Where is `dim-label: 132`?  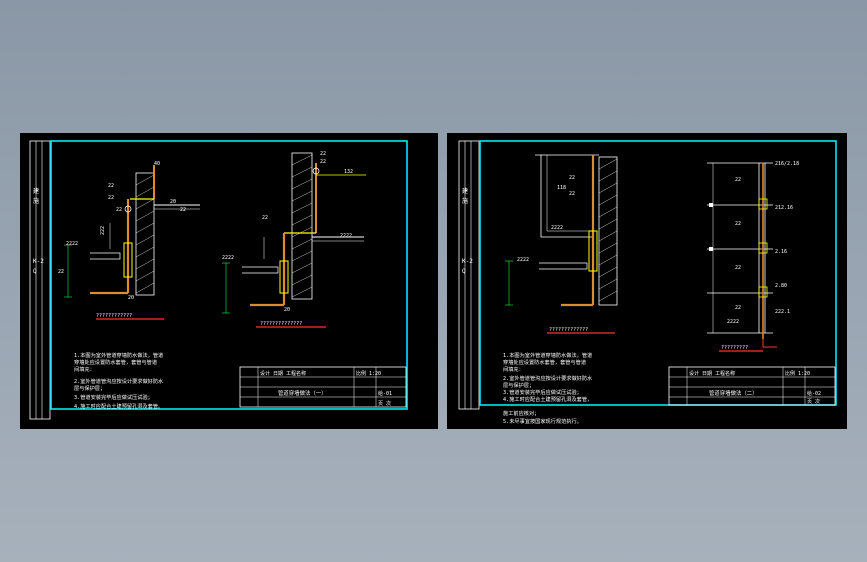 dim-label: 132 is located at coordinates (348, 172).